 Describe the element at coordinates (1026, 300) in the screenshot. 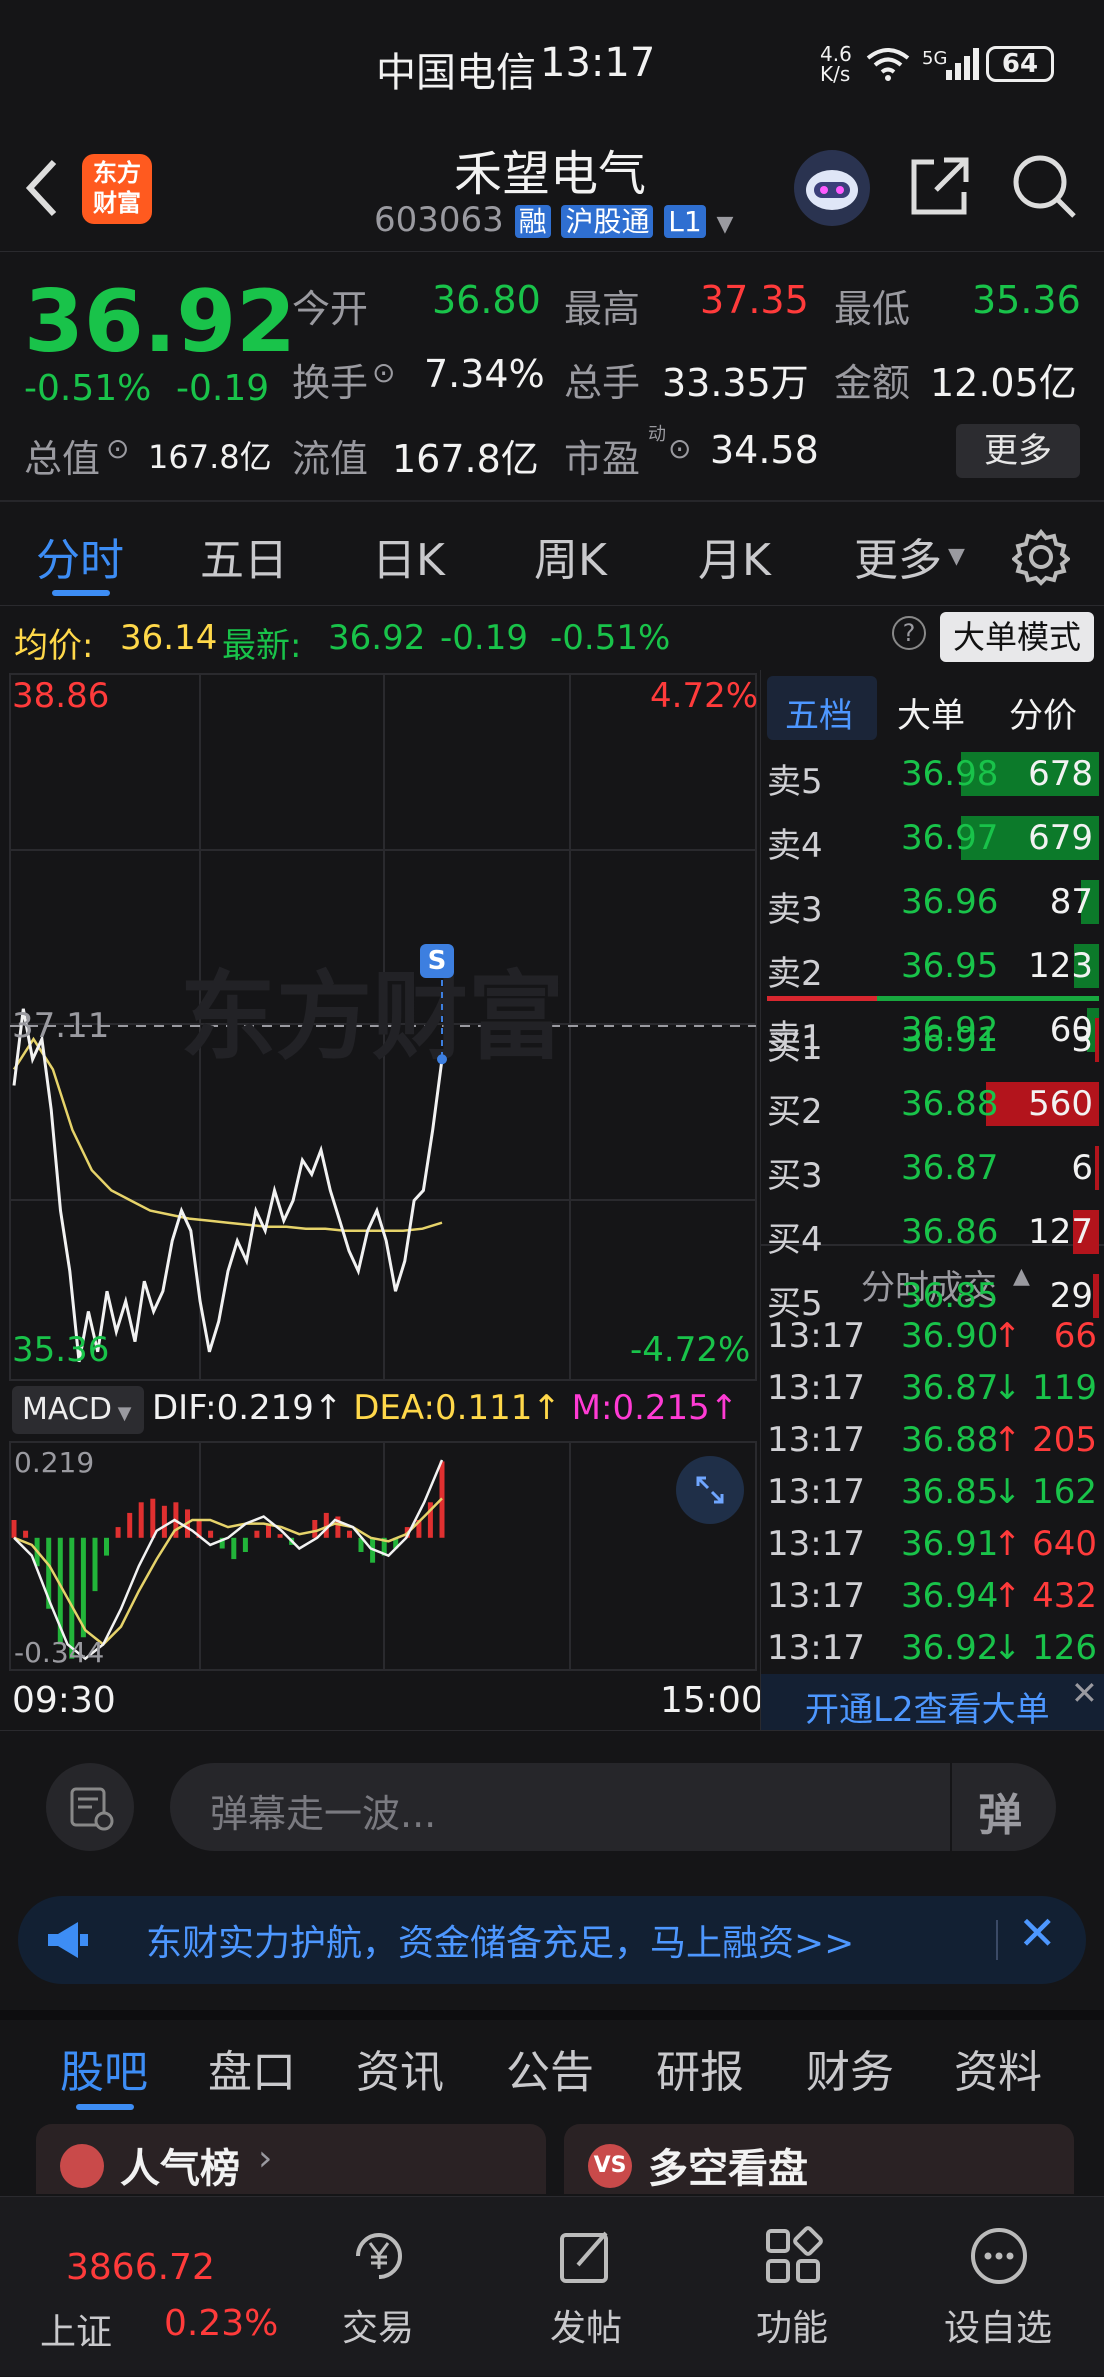

I see `low-value: 35.36` at that location.